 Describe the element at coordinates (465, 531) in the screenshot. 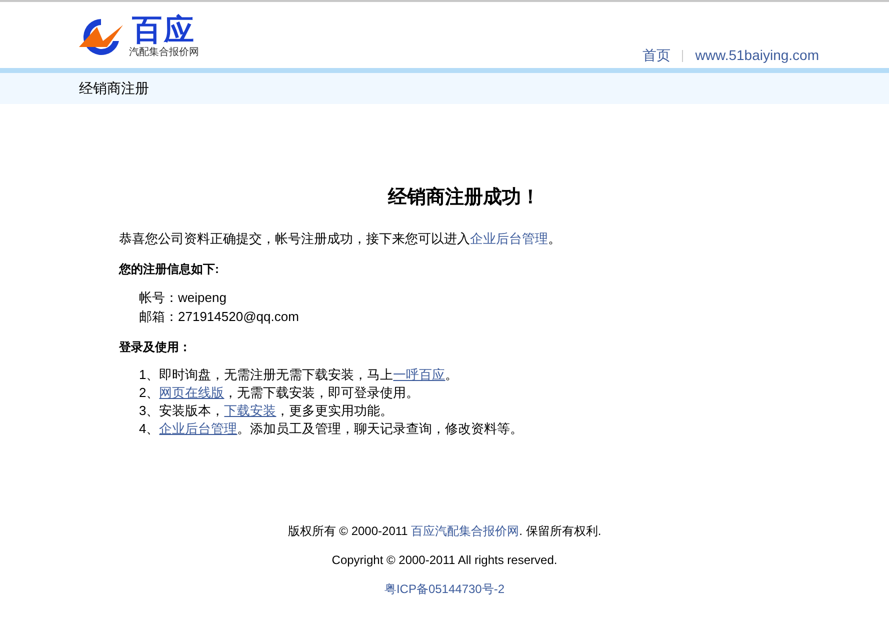

I see `text-link: 百应汽配集合报价网` at that location.